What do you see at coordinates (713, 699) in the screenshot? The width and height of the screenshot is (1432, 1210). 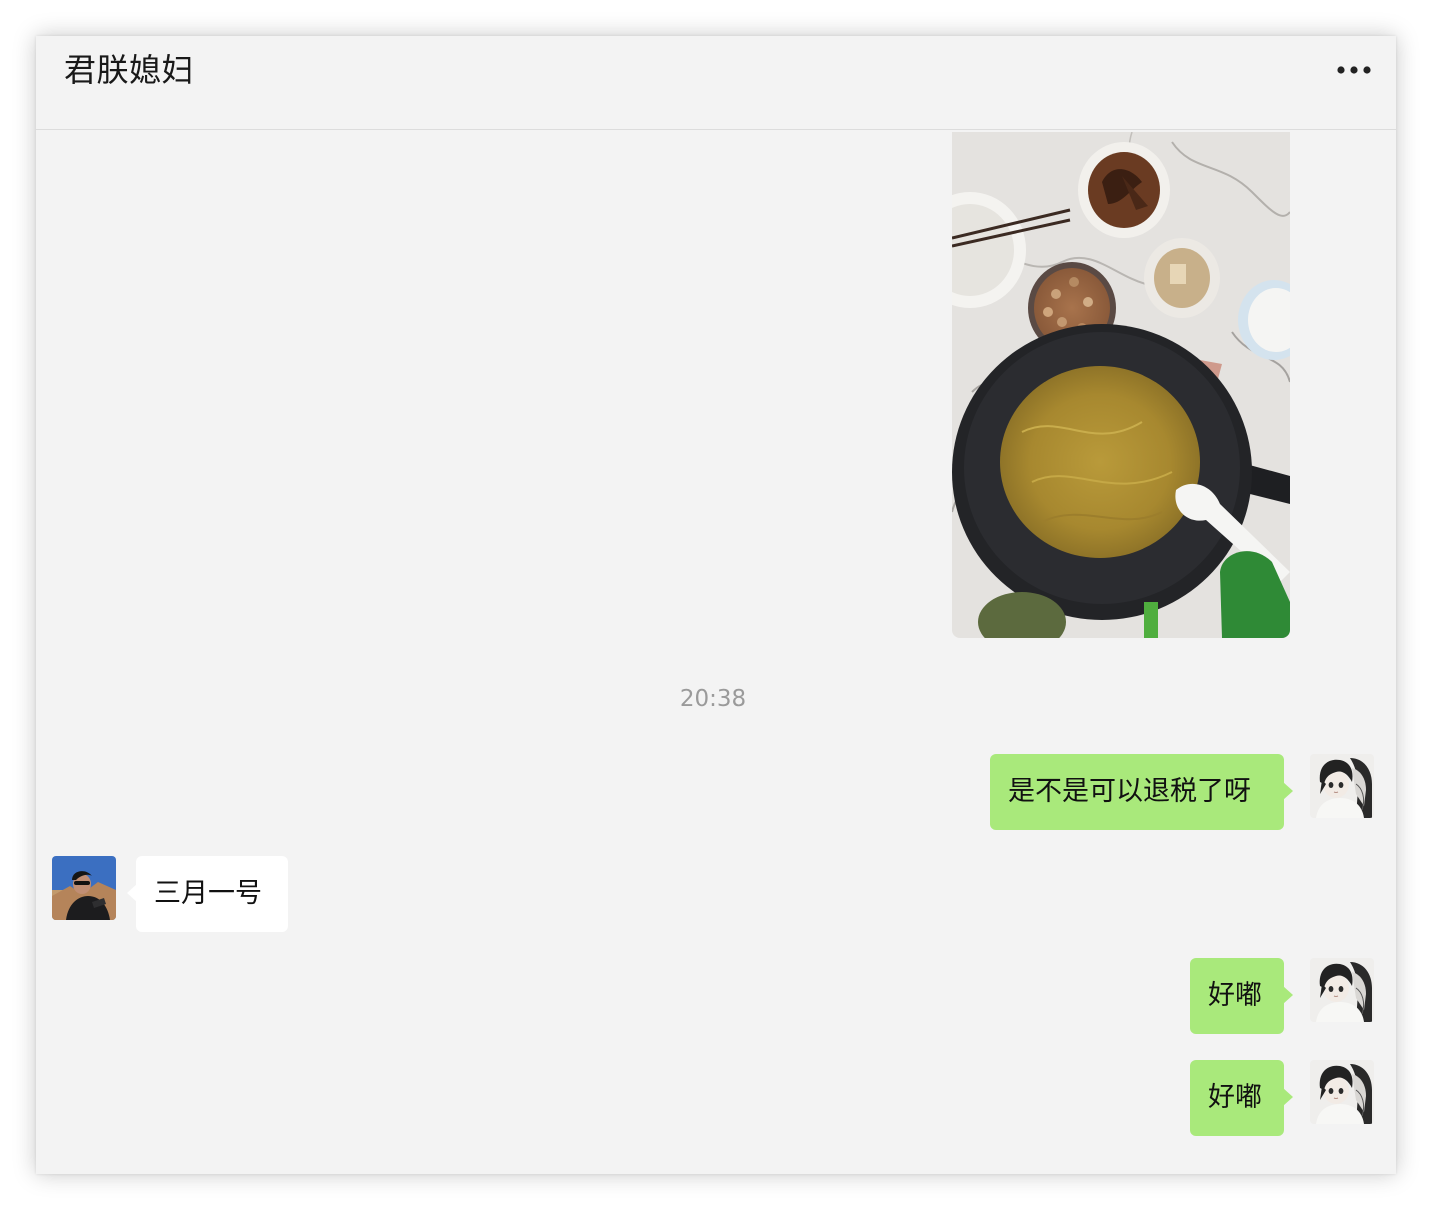 I see `message-timestamp: 20:38` at bounding box center [713, 699].